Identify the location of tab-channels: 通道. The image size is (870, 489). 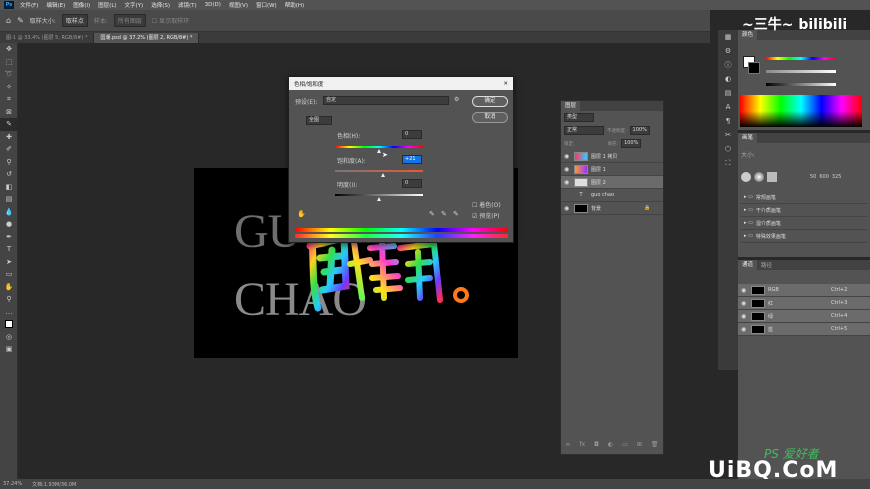
(748, 265).